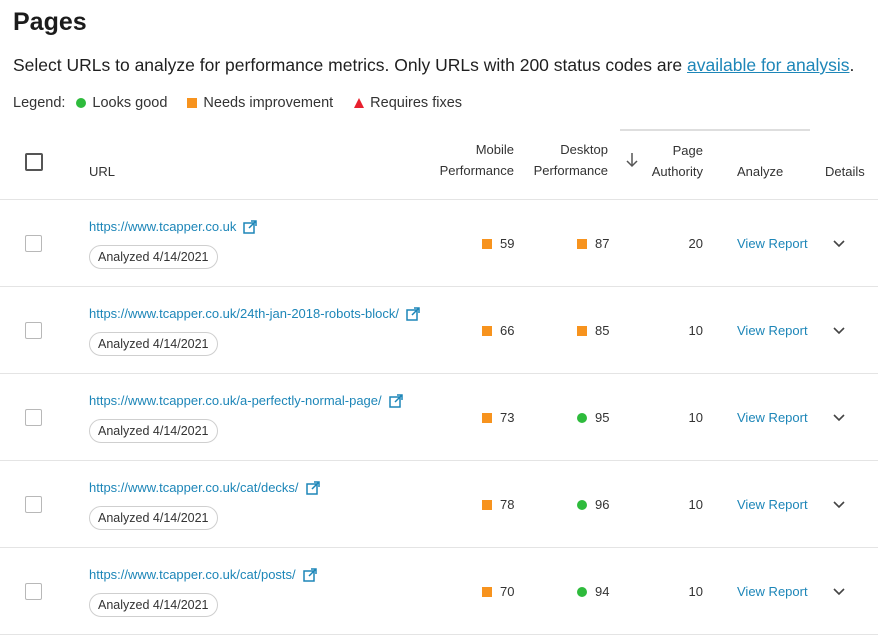 This screenshot has height=635, width=878. Describe the element at coordinates (498, 504) in the screenshot. I see `mobile-performance-value: 78` at that location.